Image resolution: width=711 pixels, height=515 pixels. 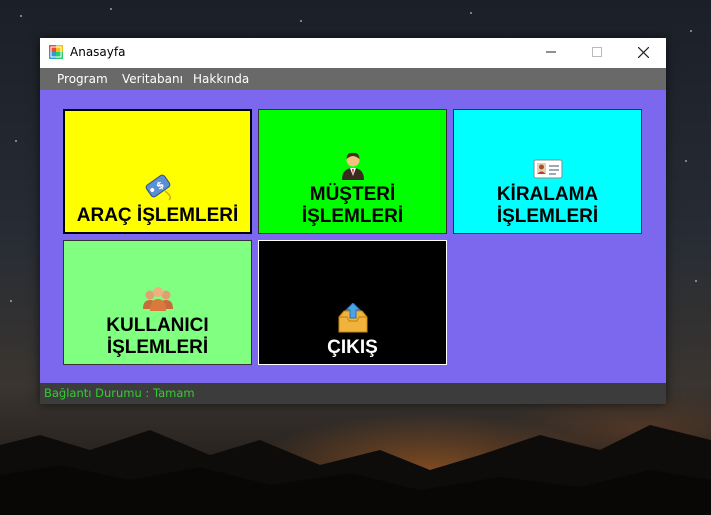 What do you see at coordinates (352, 166) in the screenshot?
I see `customer-icon` at bounding box center [352, 166].